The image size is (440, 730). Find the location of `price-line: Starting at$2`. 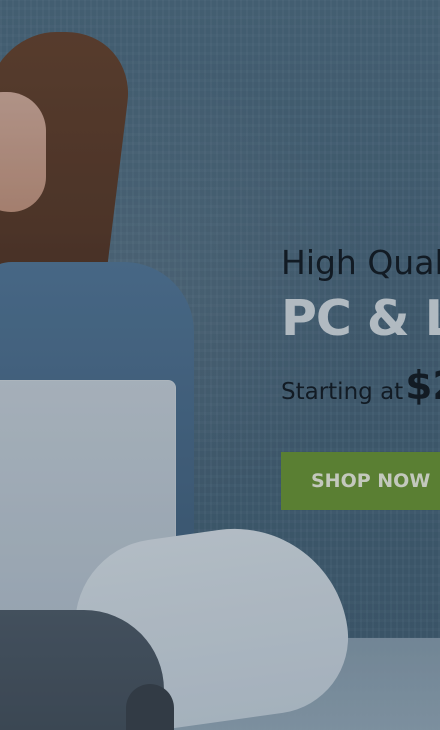

price-line: Starting at$2 is located at coordinates (360, 390).